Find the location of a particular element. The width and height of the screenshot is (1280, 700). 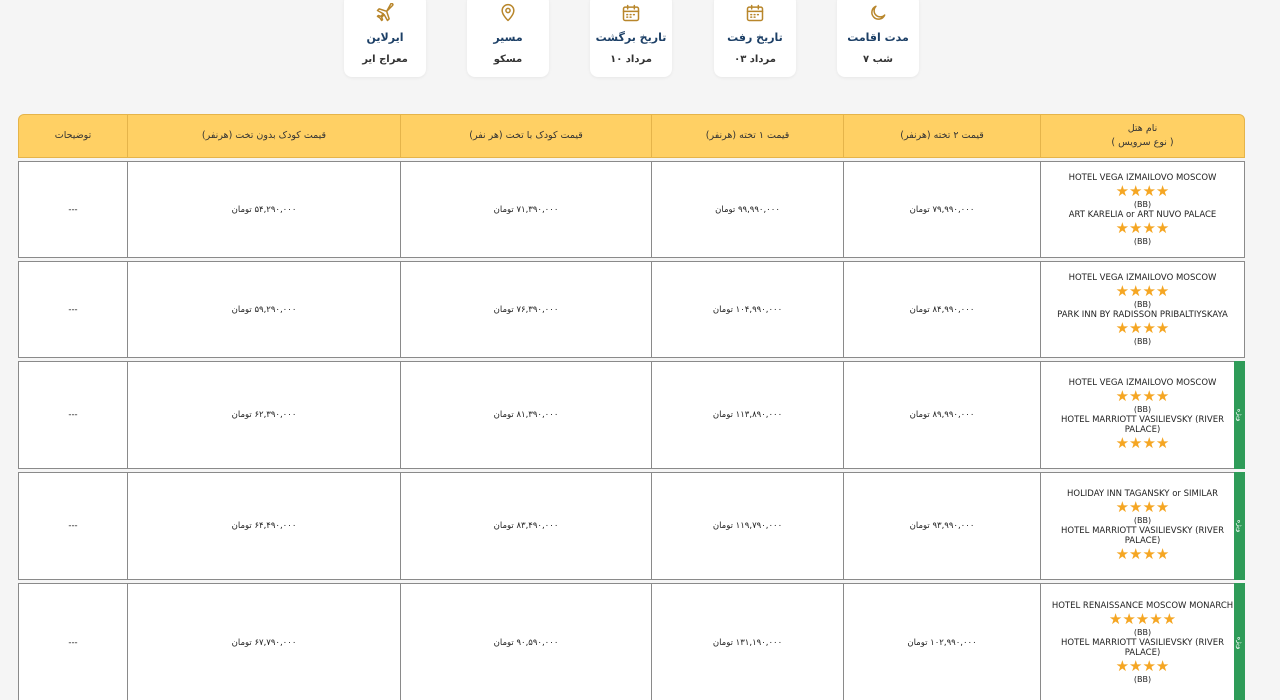

double-room-price-cell: ۸۹,۹۹۰,۰۰۰ تومان is located at coordinates (942, 415).